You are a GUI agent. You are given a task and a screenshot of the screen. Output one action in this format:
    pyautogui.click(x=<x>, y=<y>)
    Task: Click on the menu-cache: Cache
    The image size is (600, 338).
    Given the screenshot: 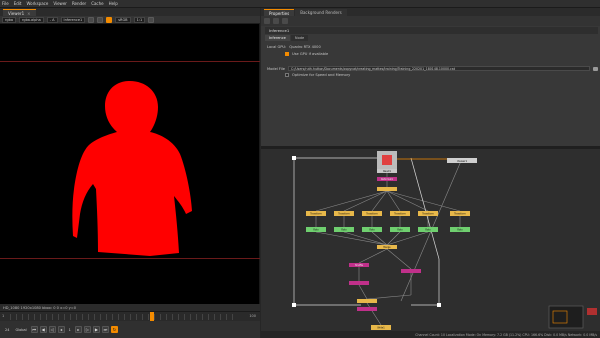 What is the action you would take?
    pyautogui.click(x=97, y=3)
    